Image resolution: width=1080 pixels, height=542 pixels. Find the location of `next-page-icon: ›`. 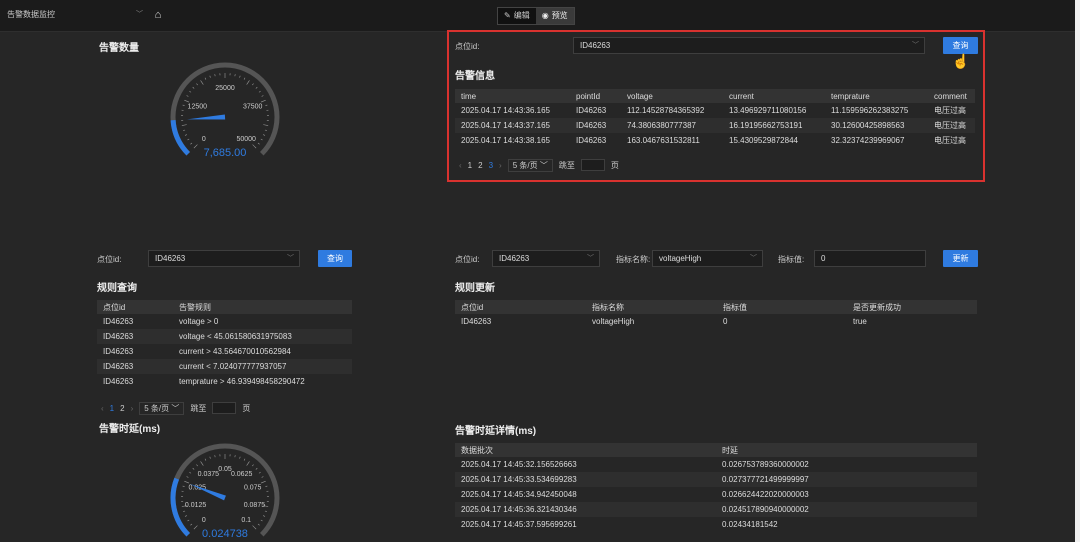

next-page-icon: › is located at coordinates (132, 408).